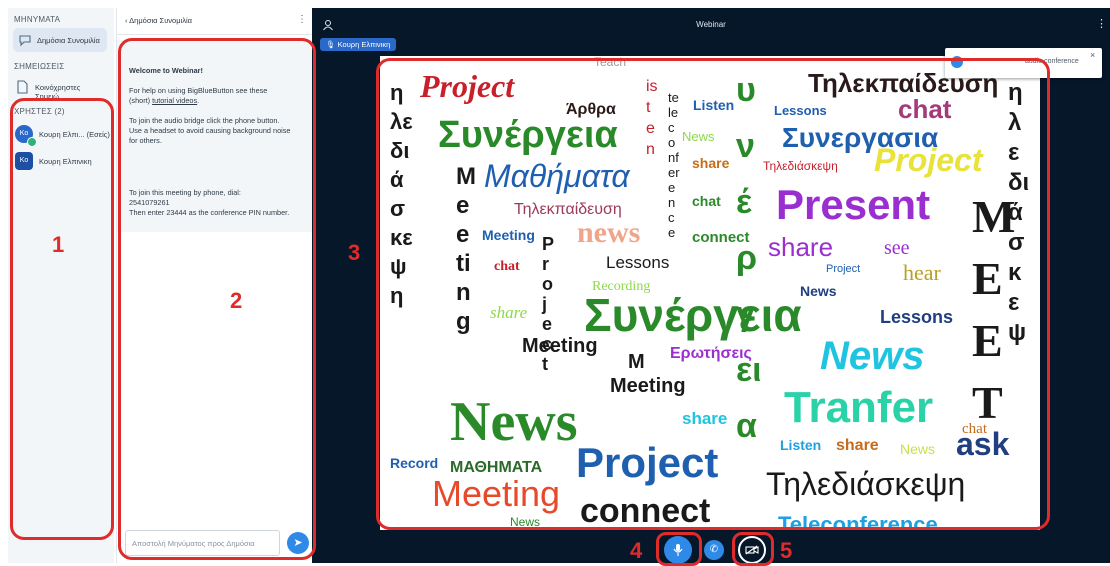 The image size is (1110, 566). I want to click on chat-title: Δημόσια Συνομιλία, so click(160, 20).